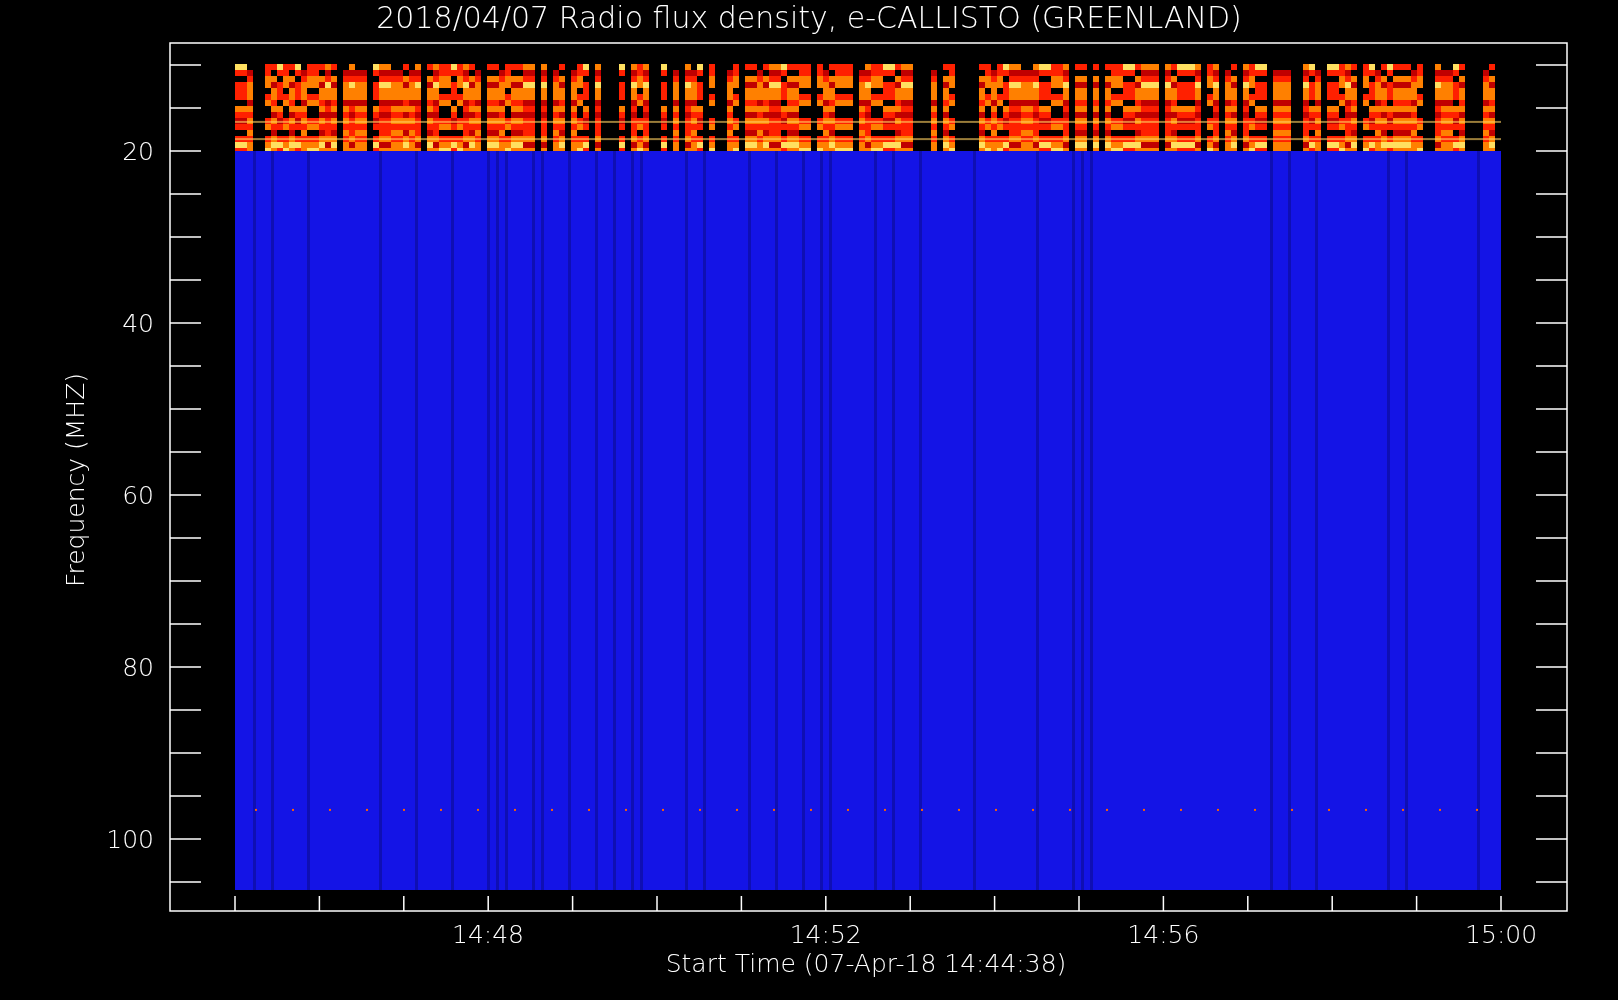 Image resolution: width=1618 pixels, height=1000 pixels. I want to click on x-tick-label: 14:56, so click(1163, 934).